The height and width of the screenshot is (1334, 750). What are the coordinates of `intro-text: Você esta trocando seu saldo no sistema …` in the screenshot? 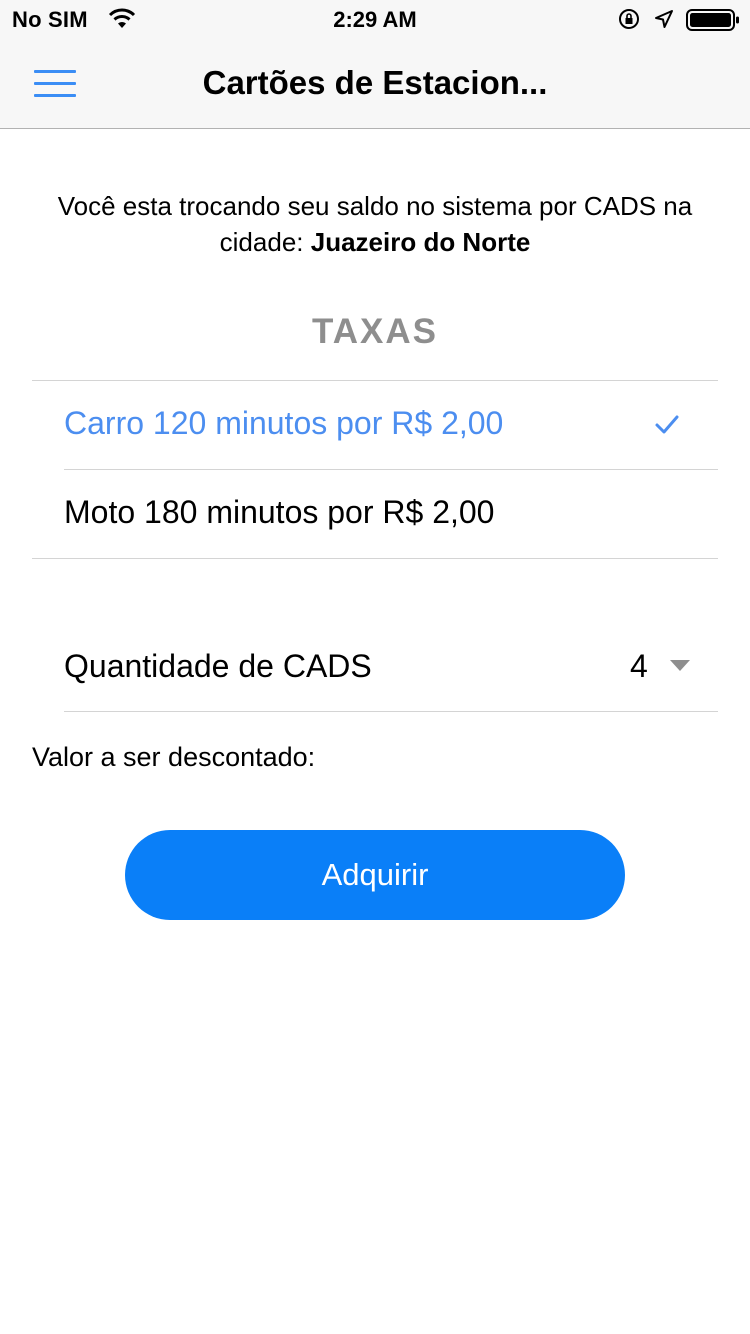 It's located at (375, 224).